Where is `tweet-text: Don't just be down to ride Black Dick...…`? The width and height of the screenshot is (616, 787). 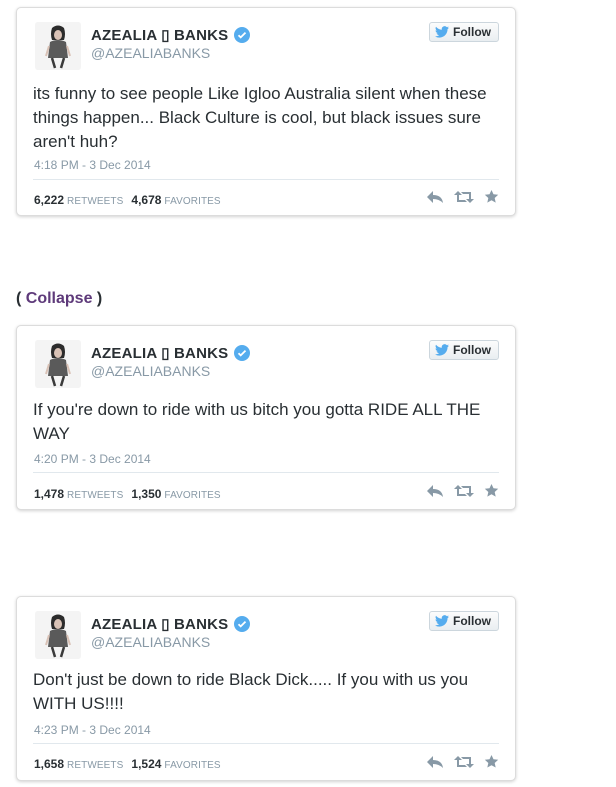 tweet-text: Don't just be down to ride Black Dick...… is located at coordinates (251, 691).